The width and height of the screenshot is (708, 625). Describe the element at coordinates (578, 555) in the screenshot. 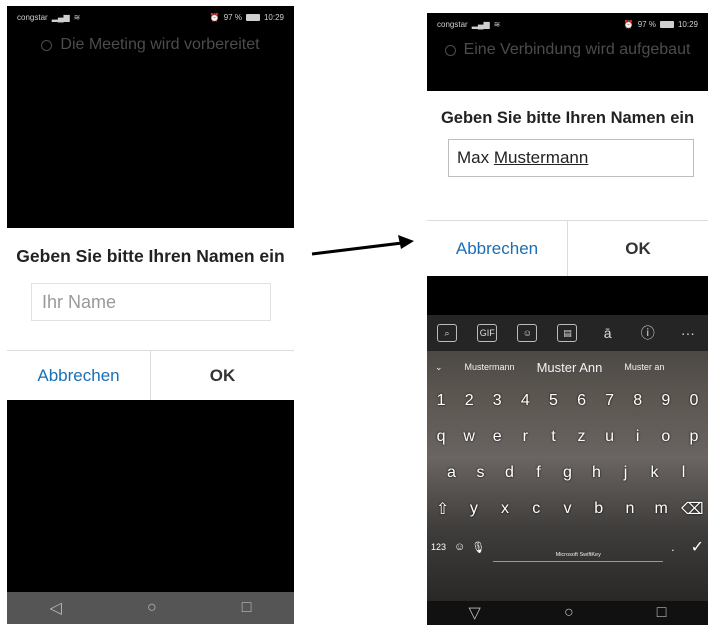

I see `space-bar-label: Microsoft SwiftKey` at that location.